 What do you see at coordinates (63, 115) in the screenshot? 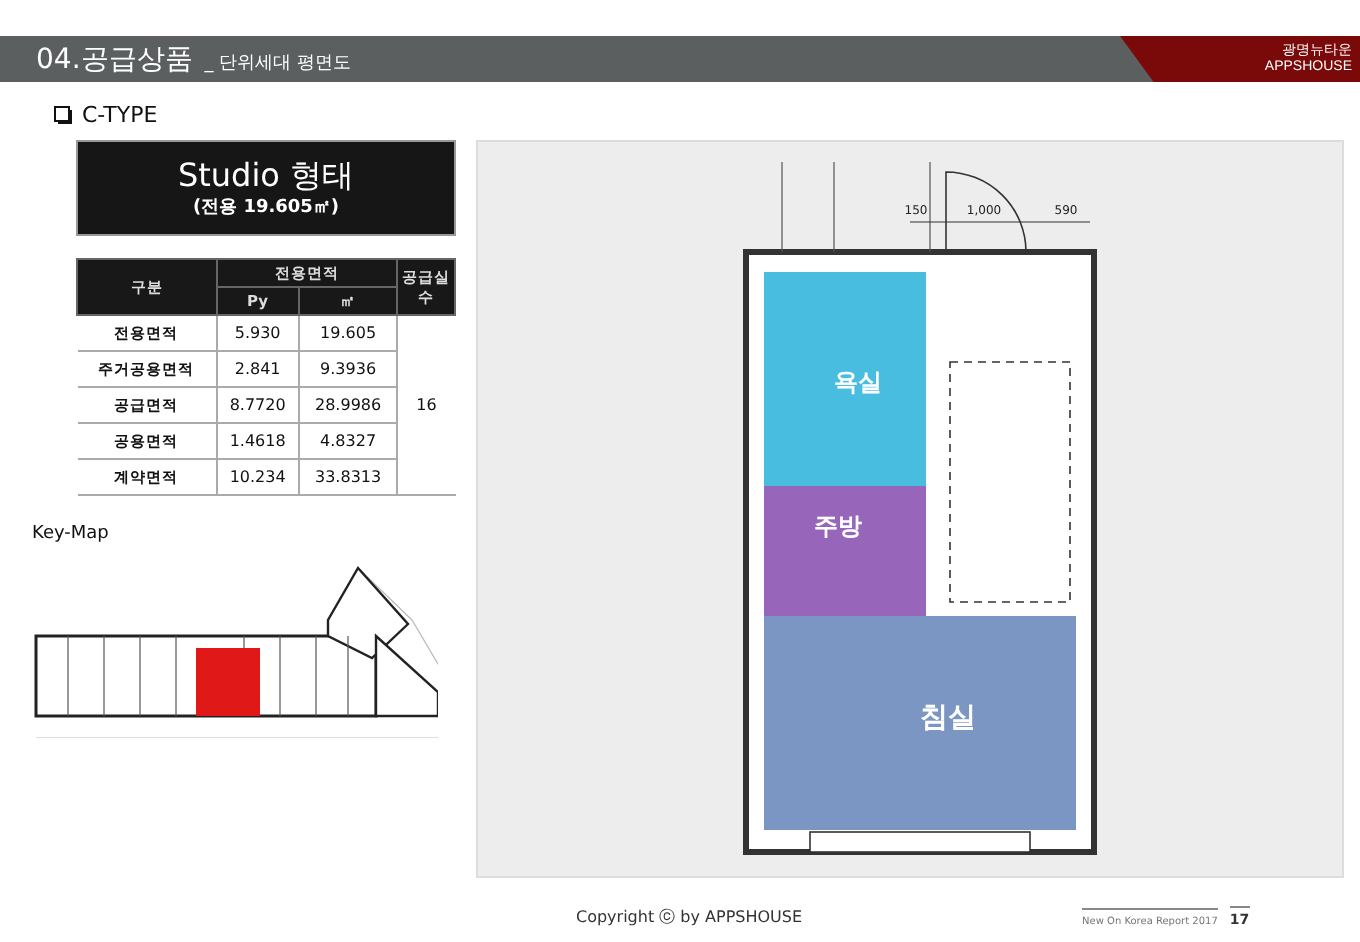
I see `square-bullet-icon` at bounding box center [63, 115].